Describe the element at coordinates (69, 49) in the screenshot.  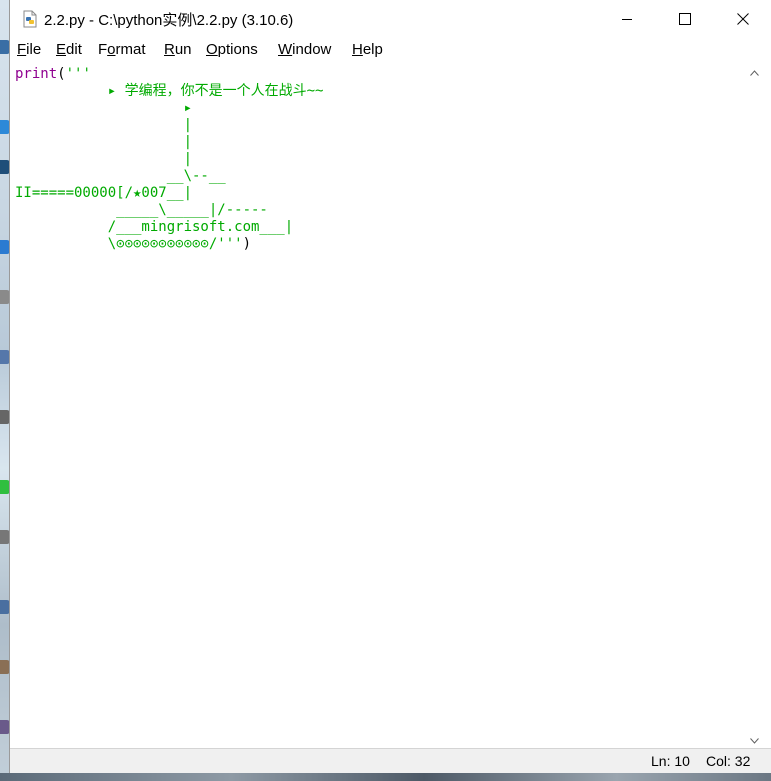
I see `menu-edit: Edit` at that location.